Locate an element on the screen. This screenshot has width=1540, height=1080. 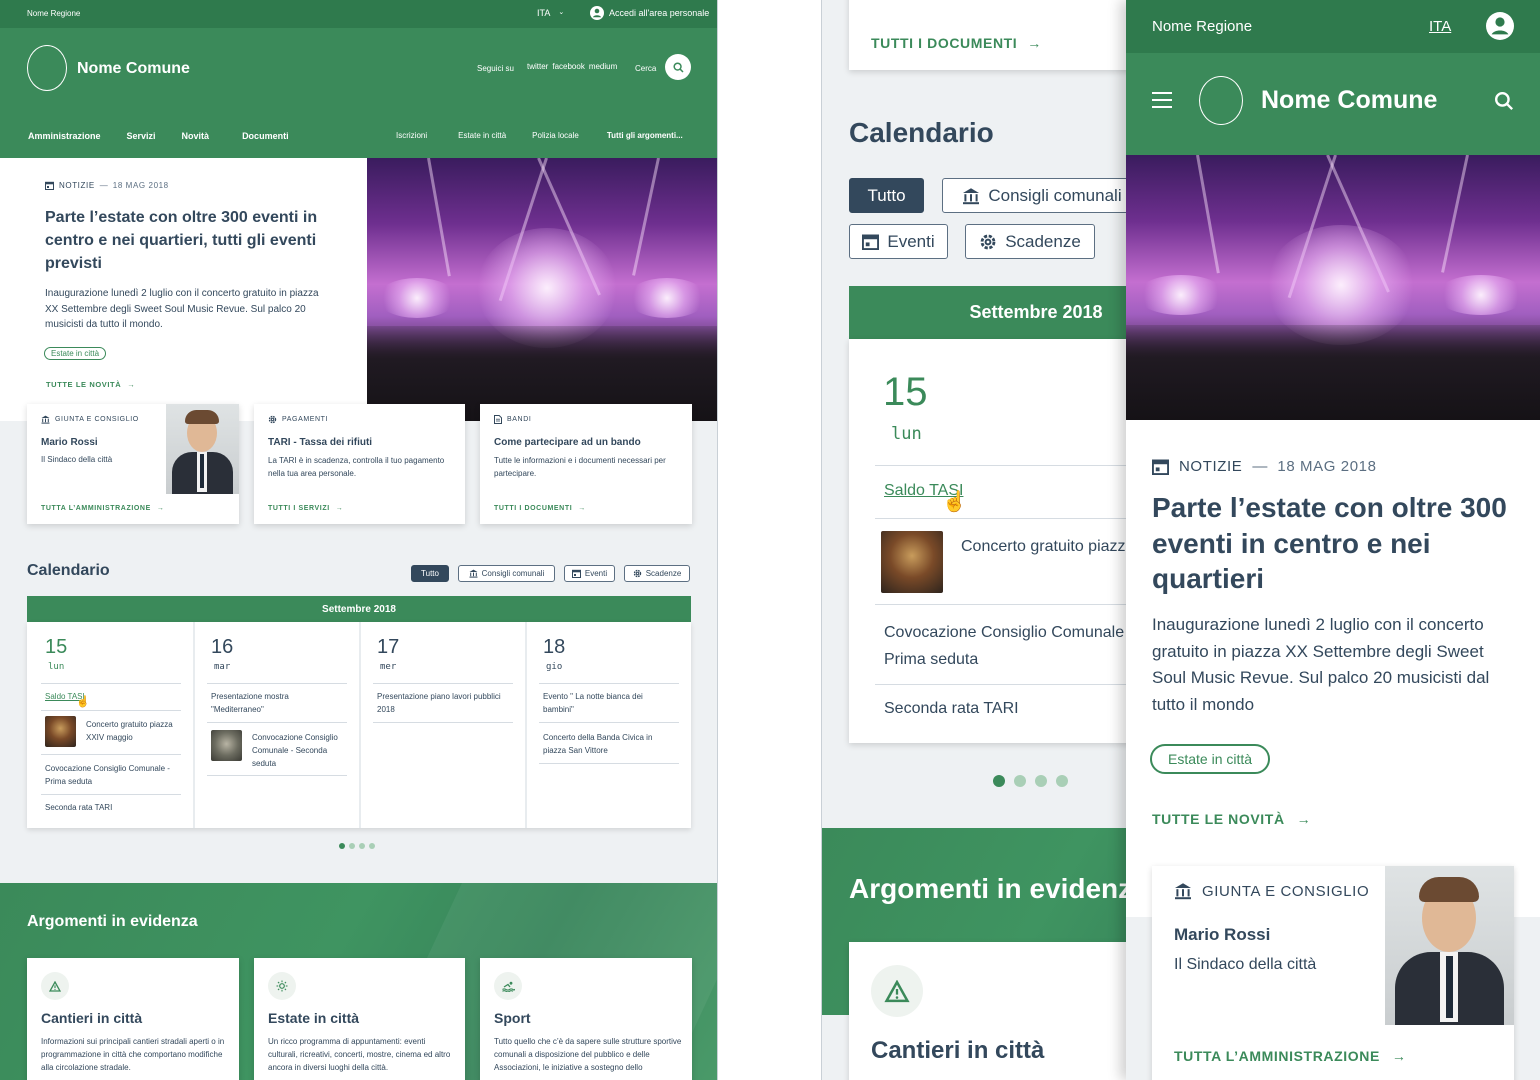
card-pagamenti-link-label: TUTTI I SERVIZI is located at coordinates (299, 508).